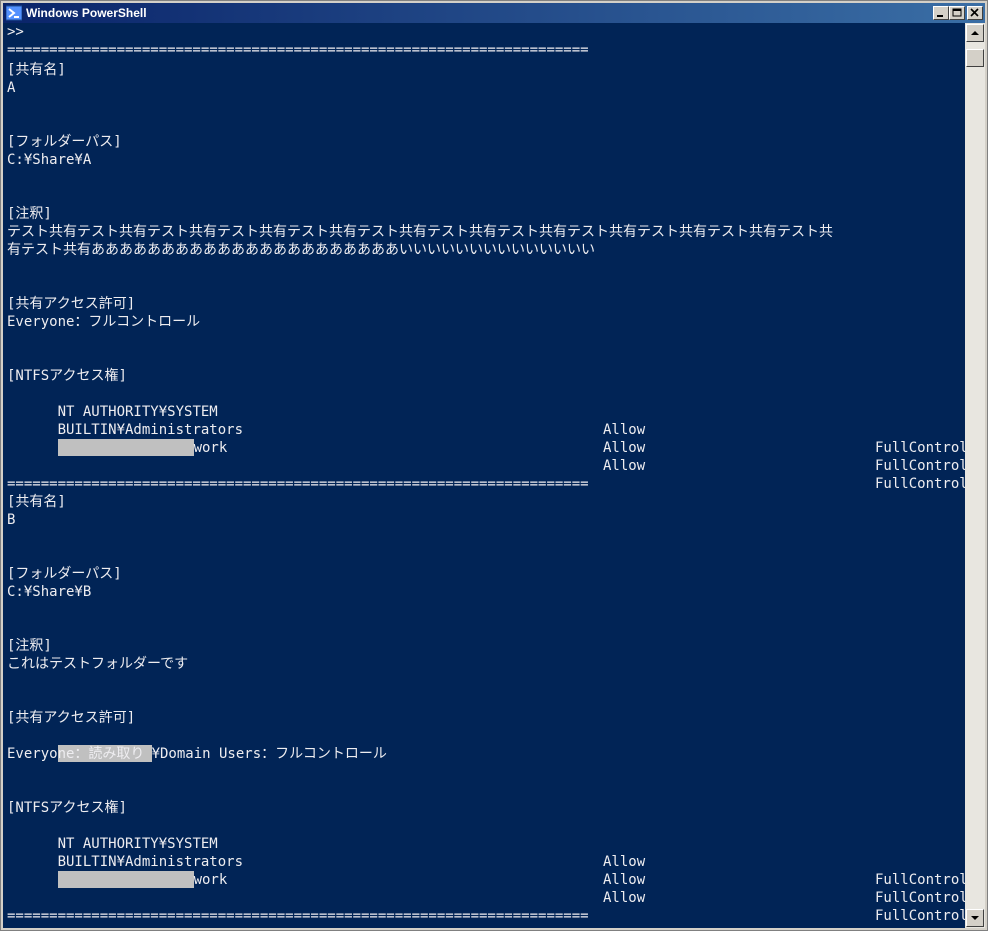 This screenshot has width=988, height=931. I want to click on scroll-thumb, so click(975, 58).